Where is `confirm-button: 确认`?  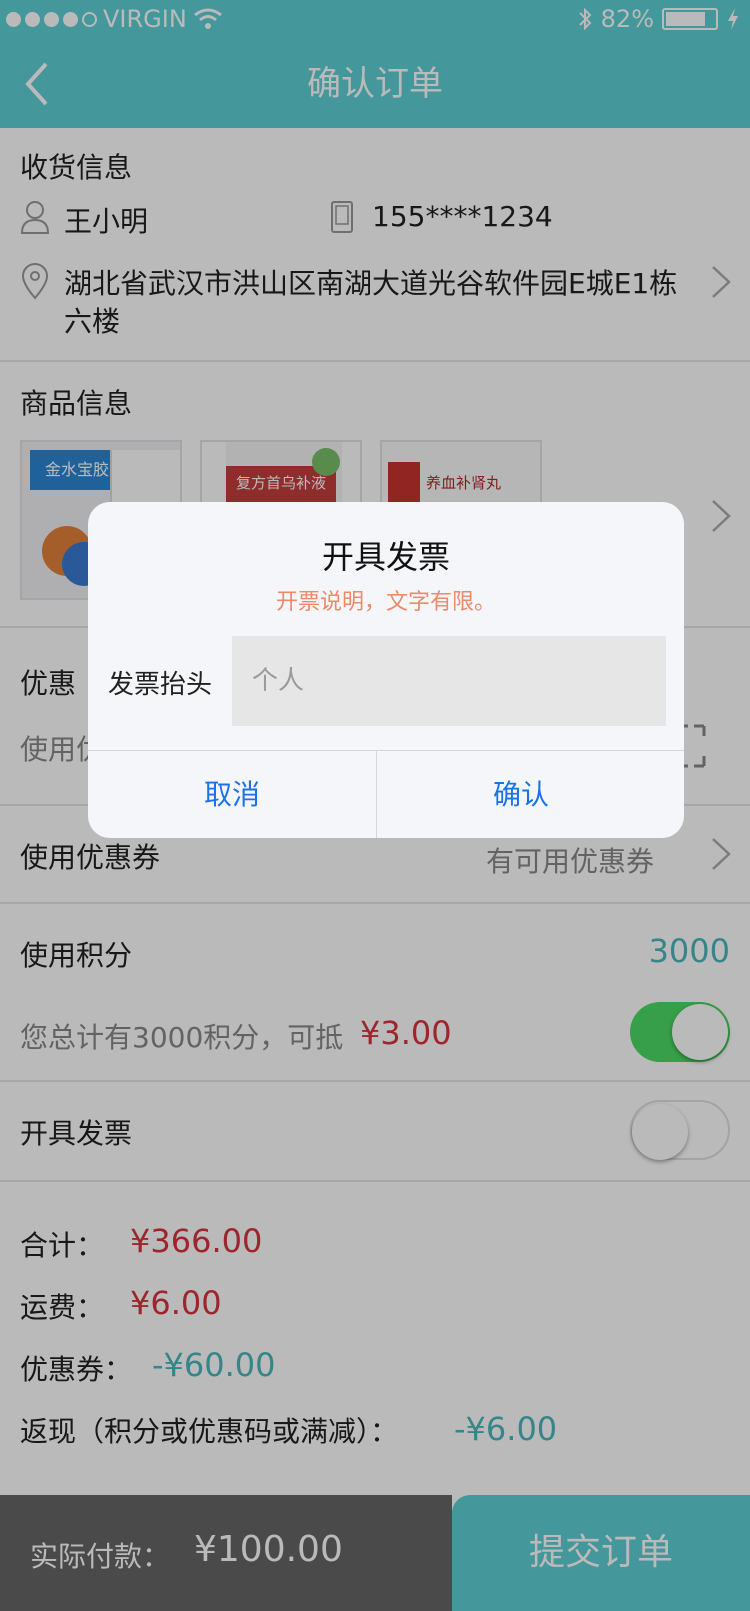 confirm-button: 确认 is located at coordinates (521, 794).